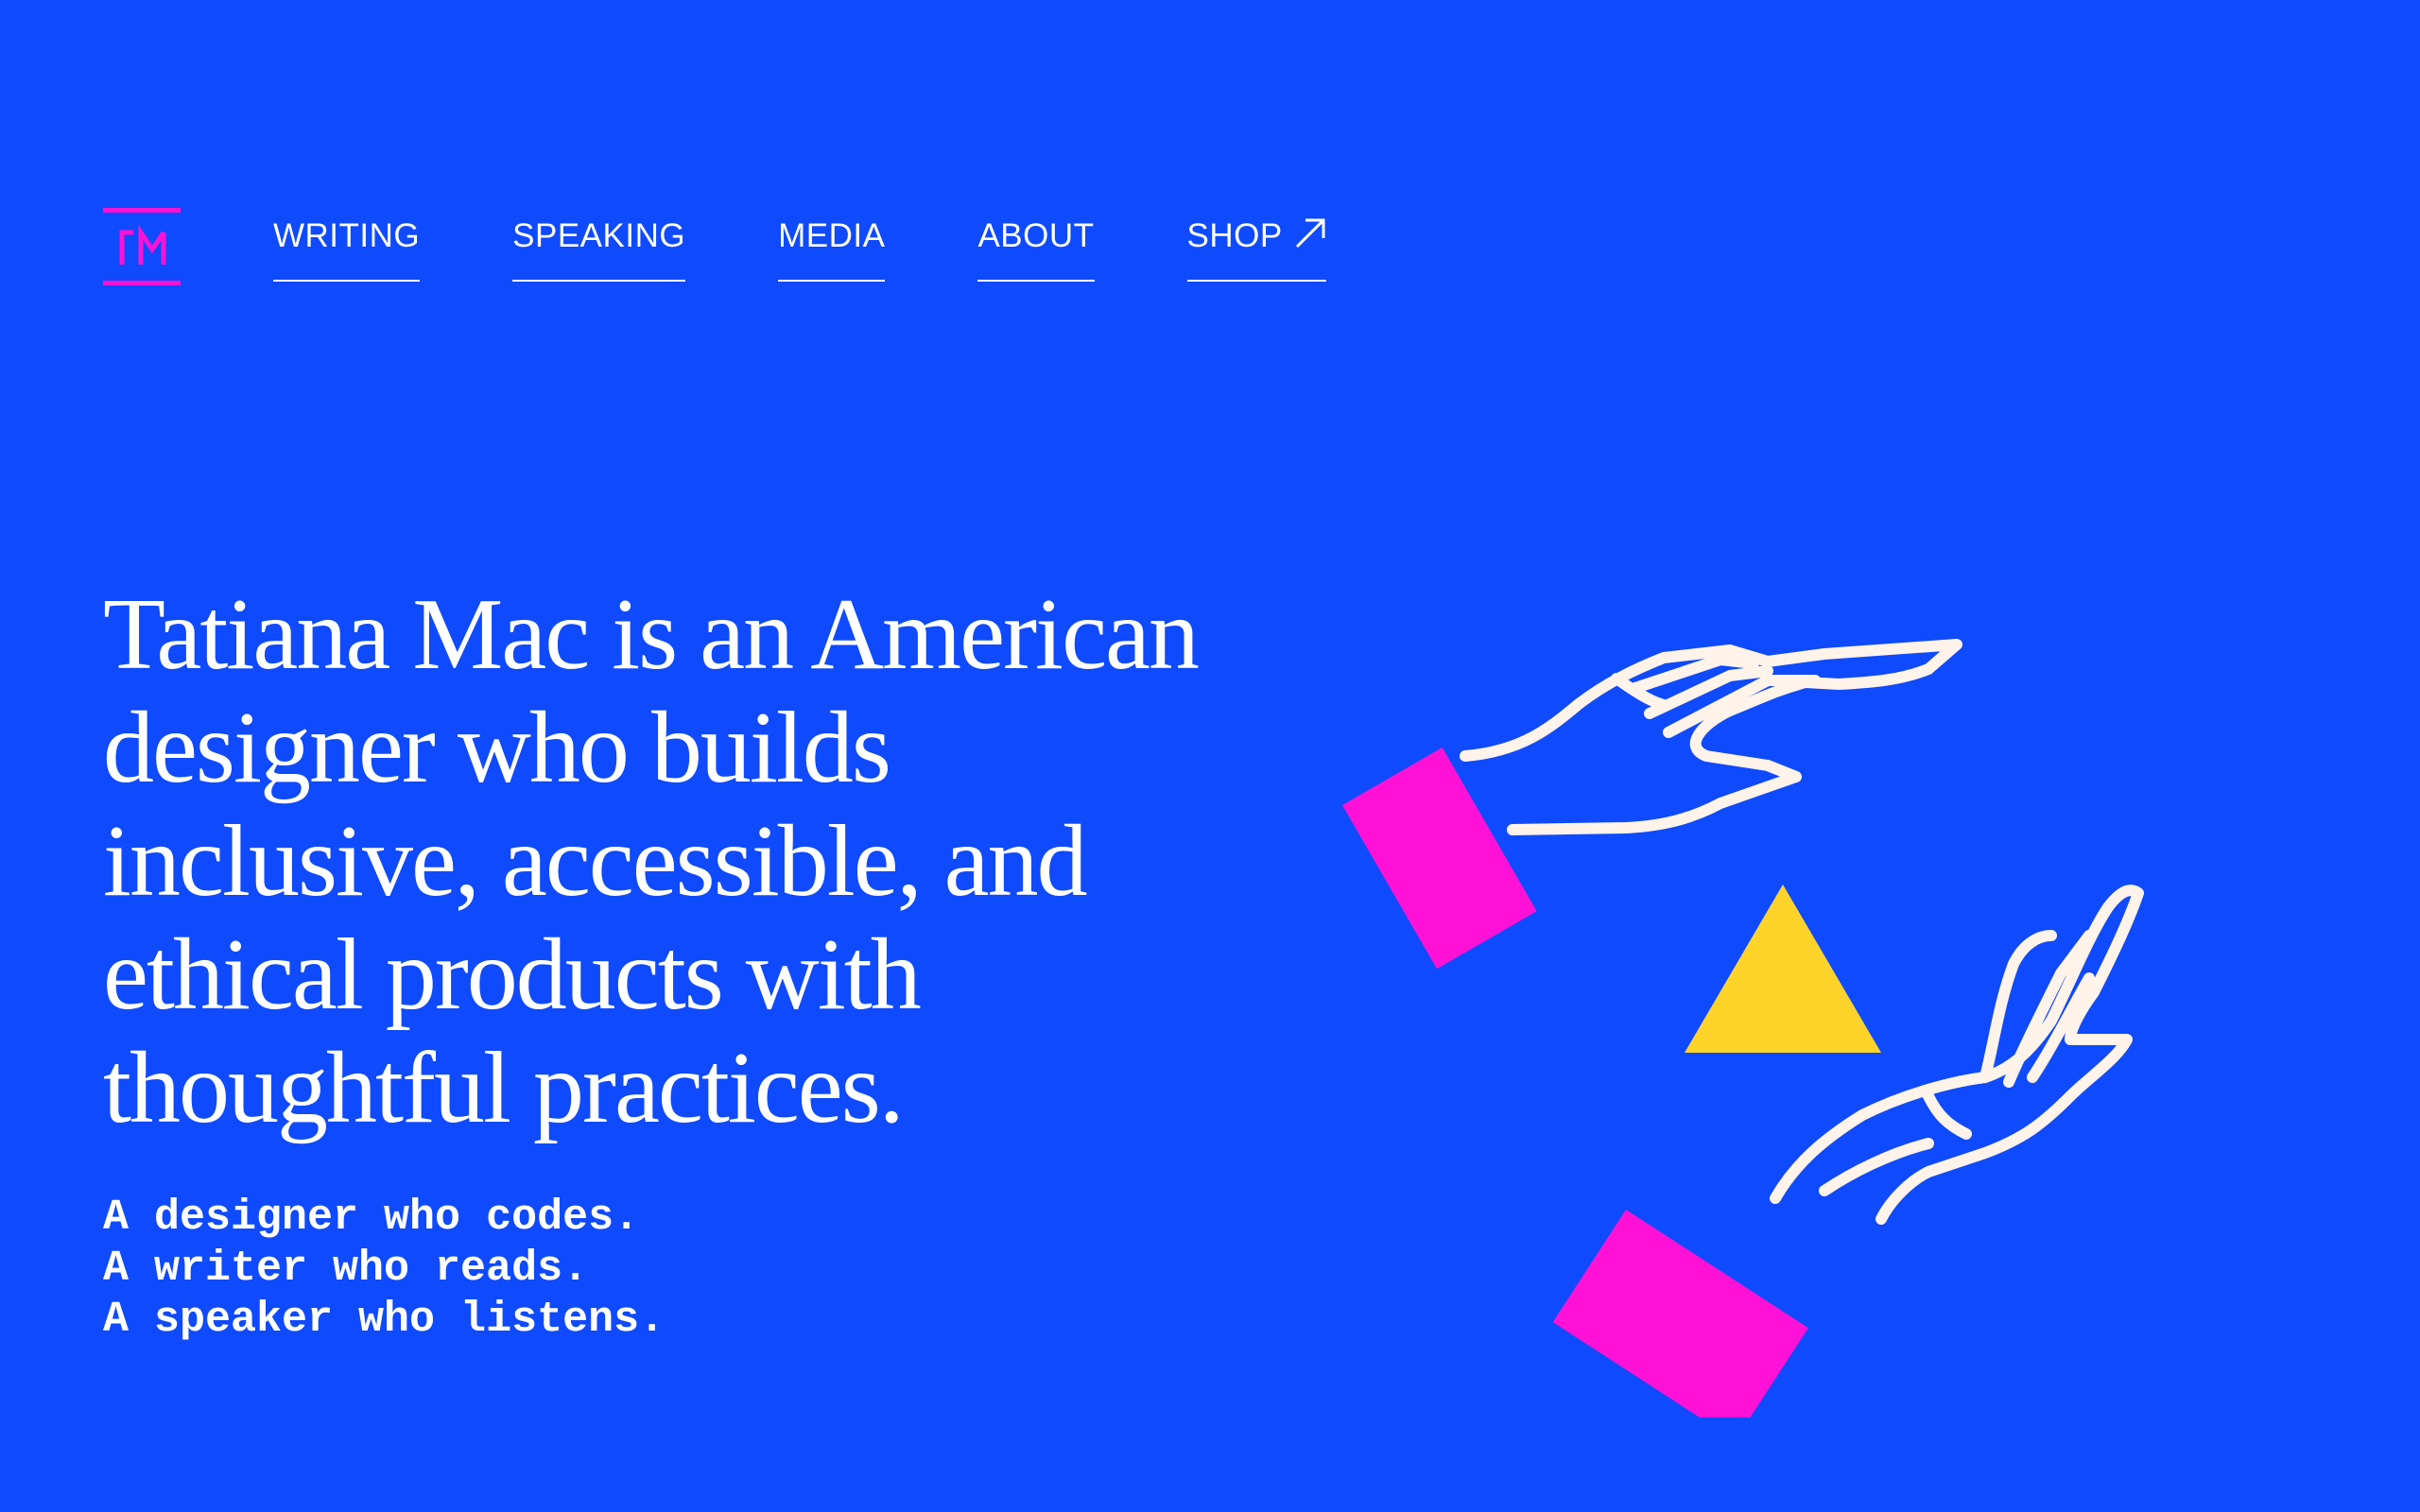 The width and height of the screenshot is (2420, 1512). Describe the element at coordinates (1680, 1314) in the screenshot. I see `lower-cuff` at that location.